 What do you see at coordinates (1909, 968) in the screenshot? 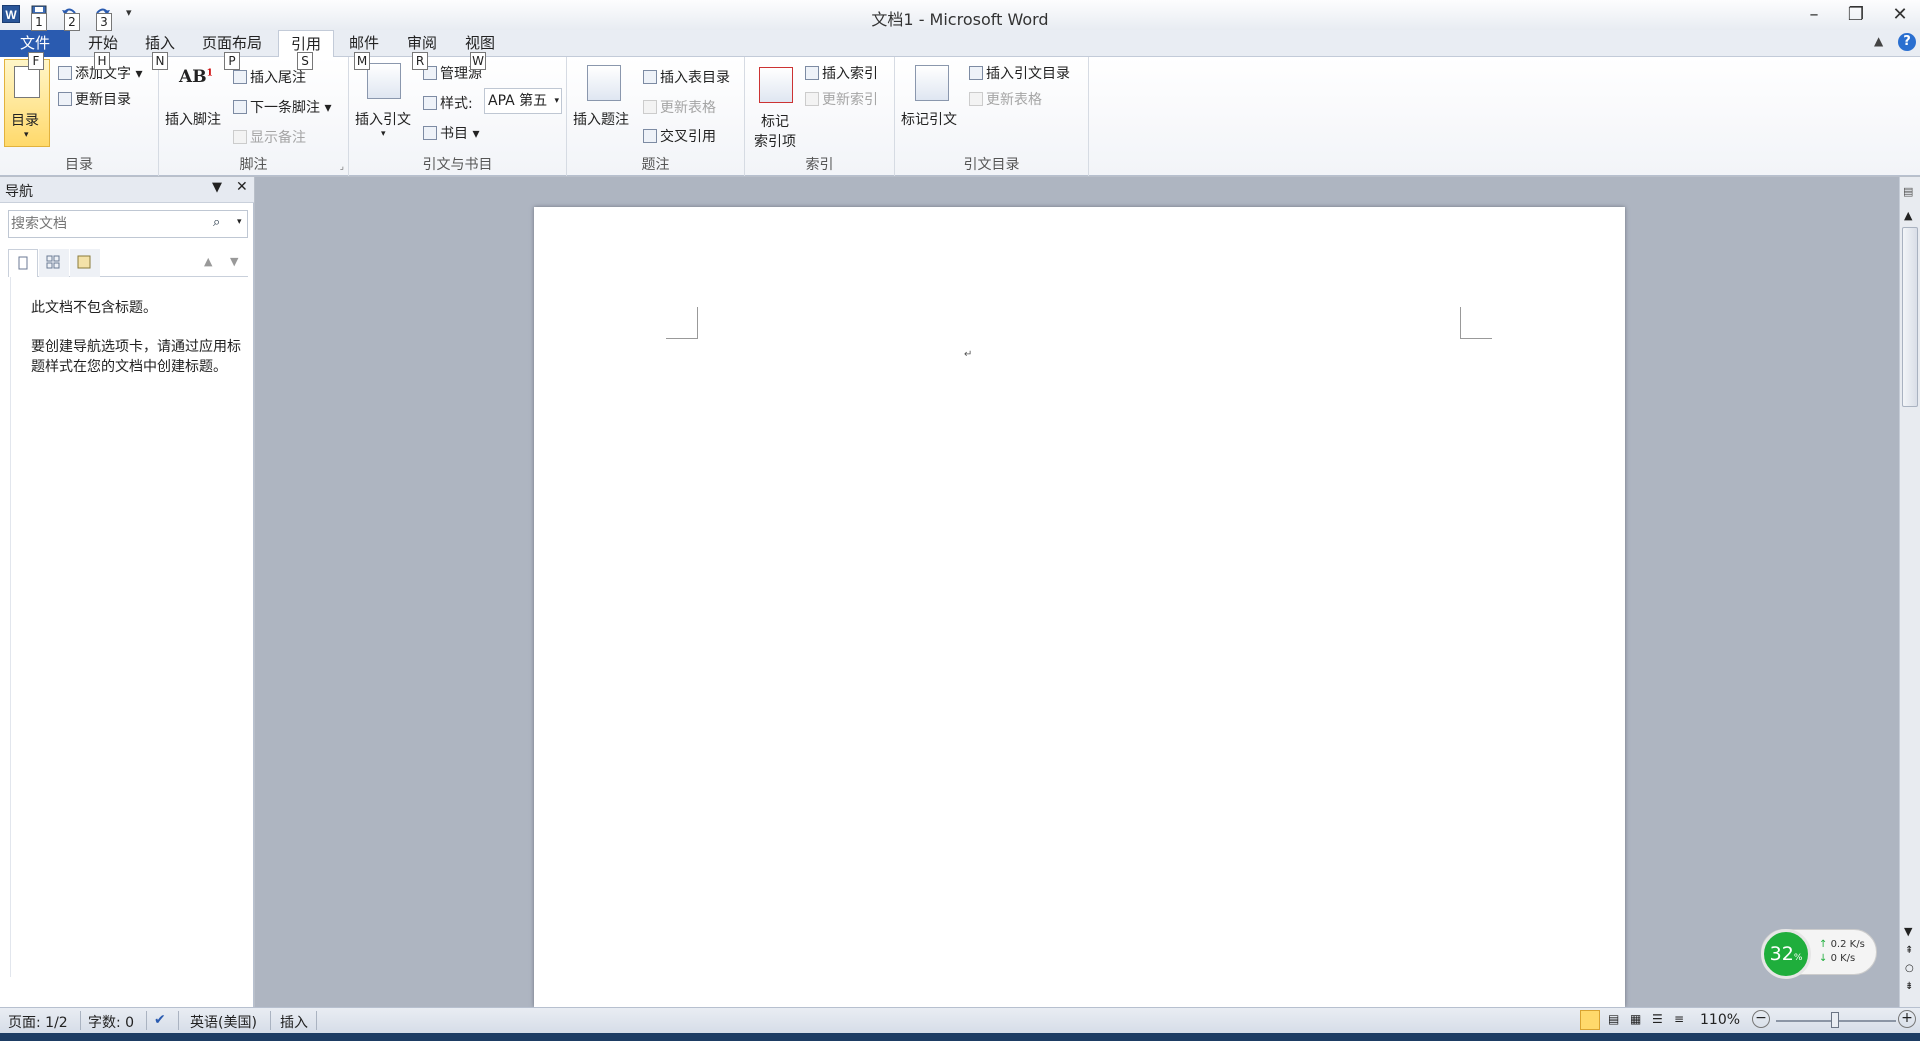
I see `browse-object-icon: ○` at bounding box center [1909, 968].